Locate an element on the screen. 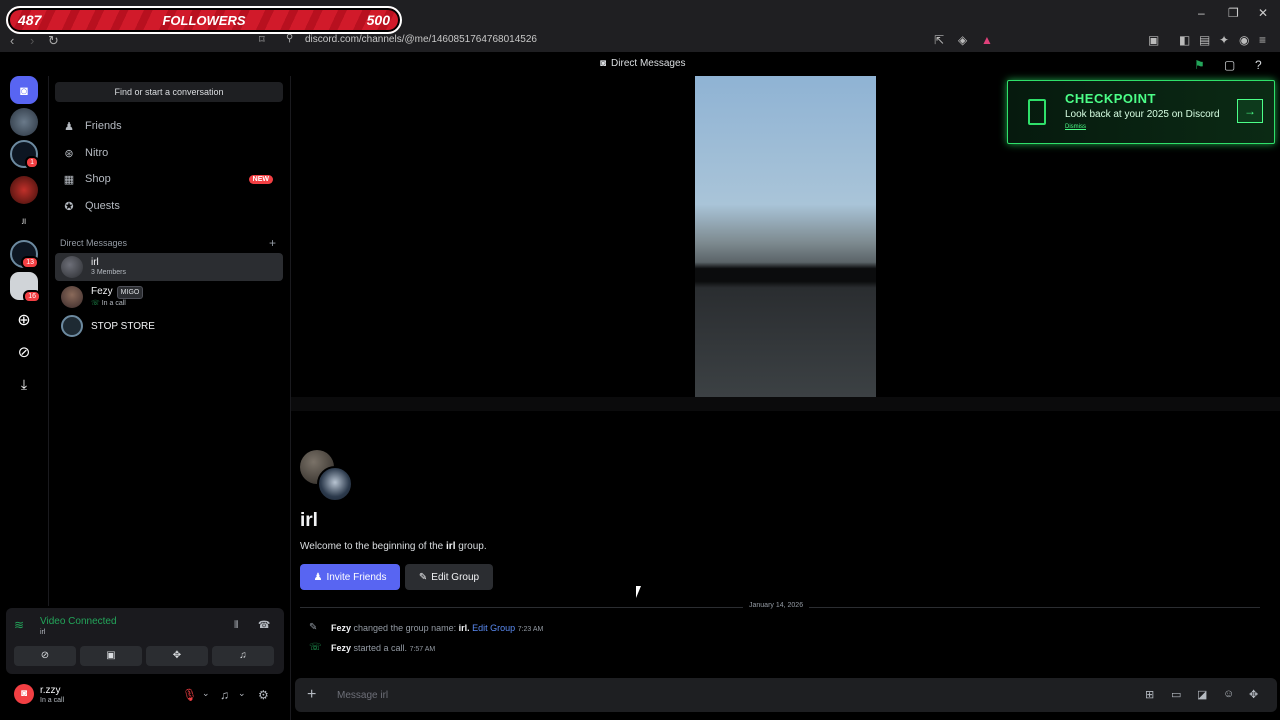 This screenshot has height=720, width=1280. activities-button: ✥ is located at coordinates (177, 656).